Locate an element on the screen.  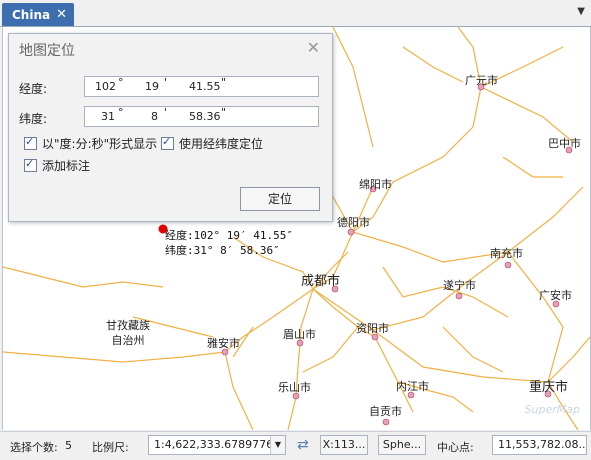
center-point-label: 中心点: is located at coordinates (455, 447).